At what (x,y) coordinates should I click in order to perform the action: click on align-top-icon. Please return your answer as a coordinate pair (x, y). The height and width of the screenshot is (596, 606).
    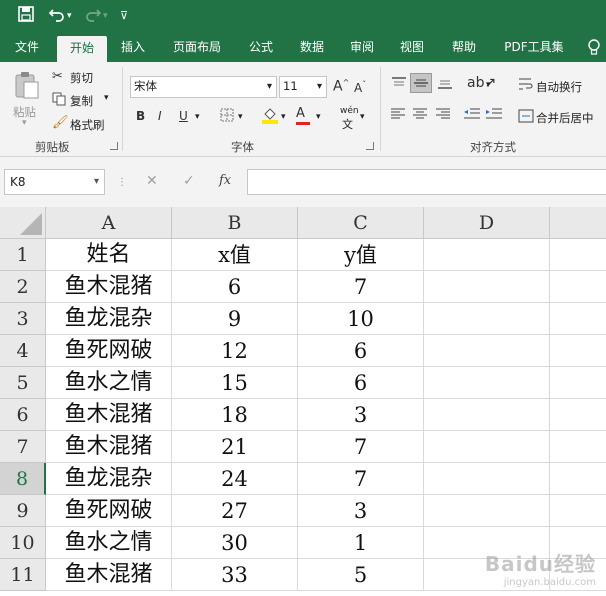
    Looking at the image, I should click on (399, 85).